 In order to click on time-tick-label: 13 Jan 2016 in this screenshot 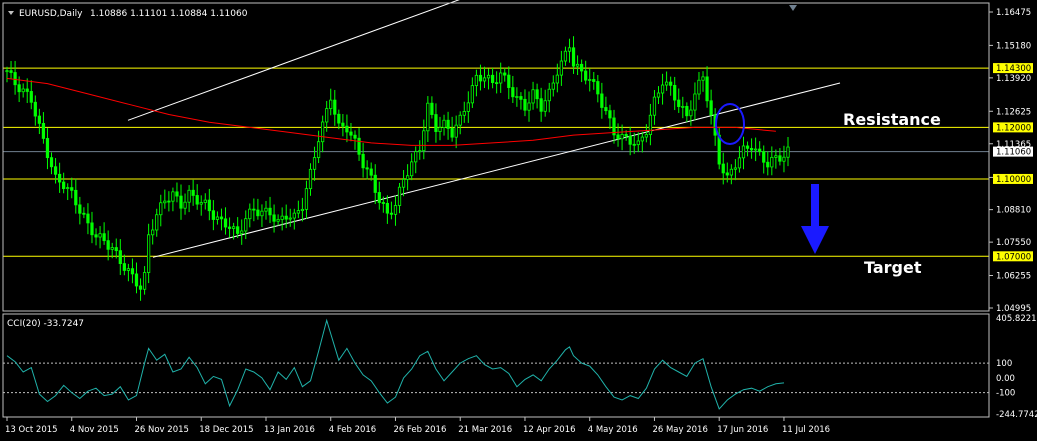, I will do `click(289, 430)`.